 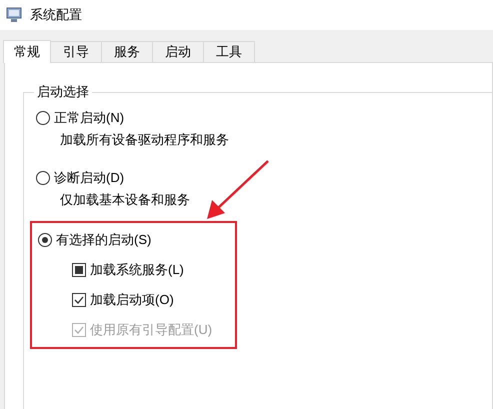 I want to click on window-title: 系统配置, so click(x=56, y=15).